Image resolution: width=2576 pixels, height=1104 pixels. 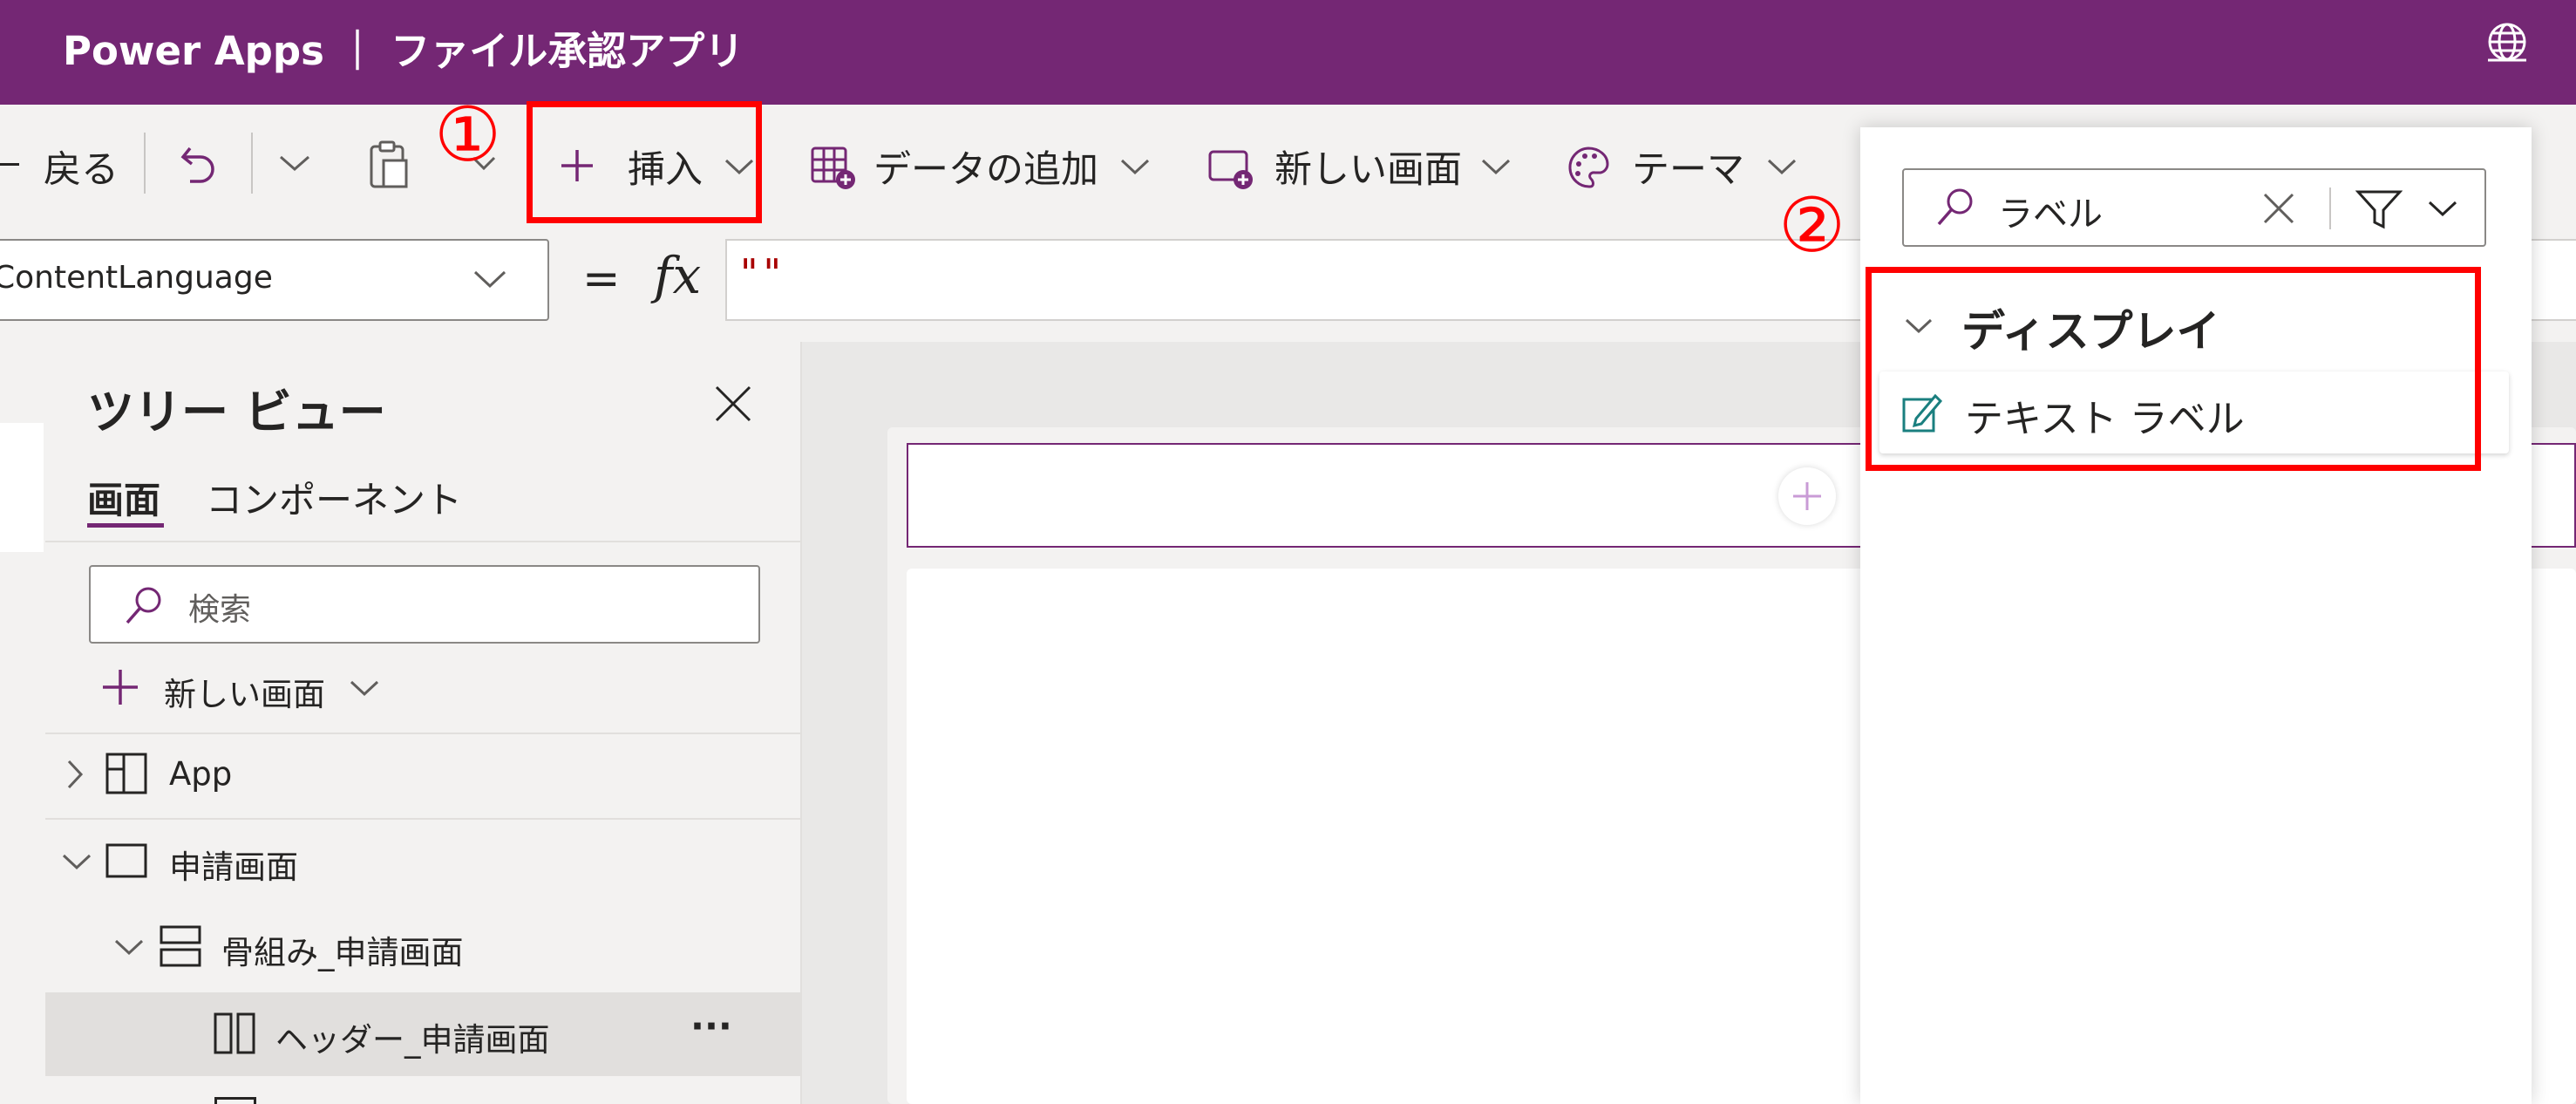 What do you see at coordinates (424, 604) in the screenshot?
I see `tree-search-input: 検索` at bounding box center [424, 604].